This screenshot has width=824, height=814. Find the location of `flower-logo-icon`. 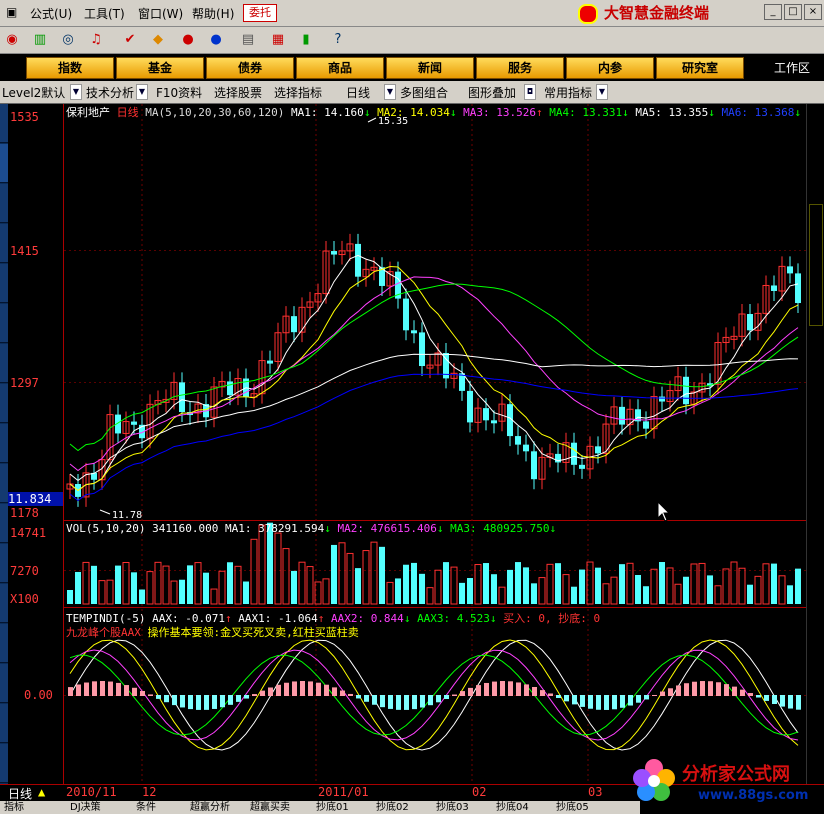

flower-logo-icon is located at coordinates (654, 780).